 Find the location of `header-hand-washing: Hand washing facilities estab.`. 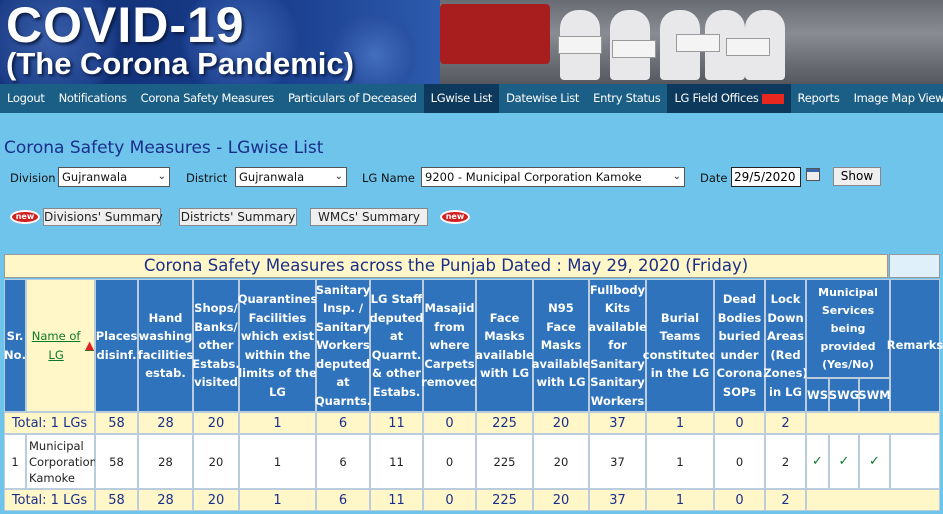

header-hand-washing: Hand washing facilities estab. is located at coordinates (165, 345).